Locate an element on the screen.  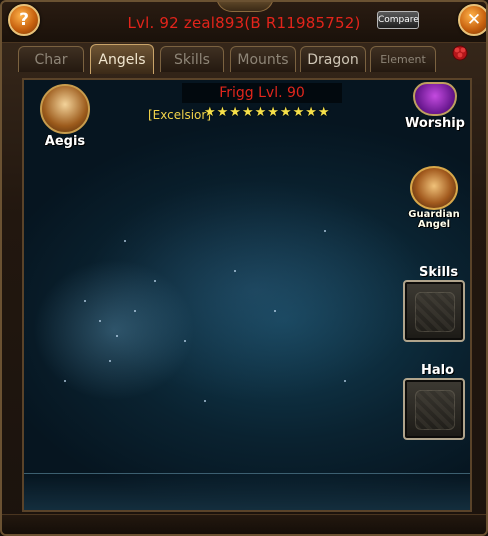
aegis-icon is located at coordinates (65, 109).